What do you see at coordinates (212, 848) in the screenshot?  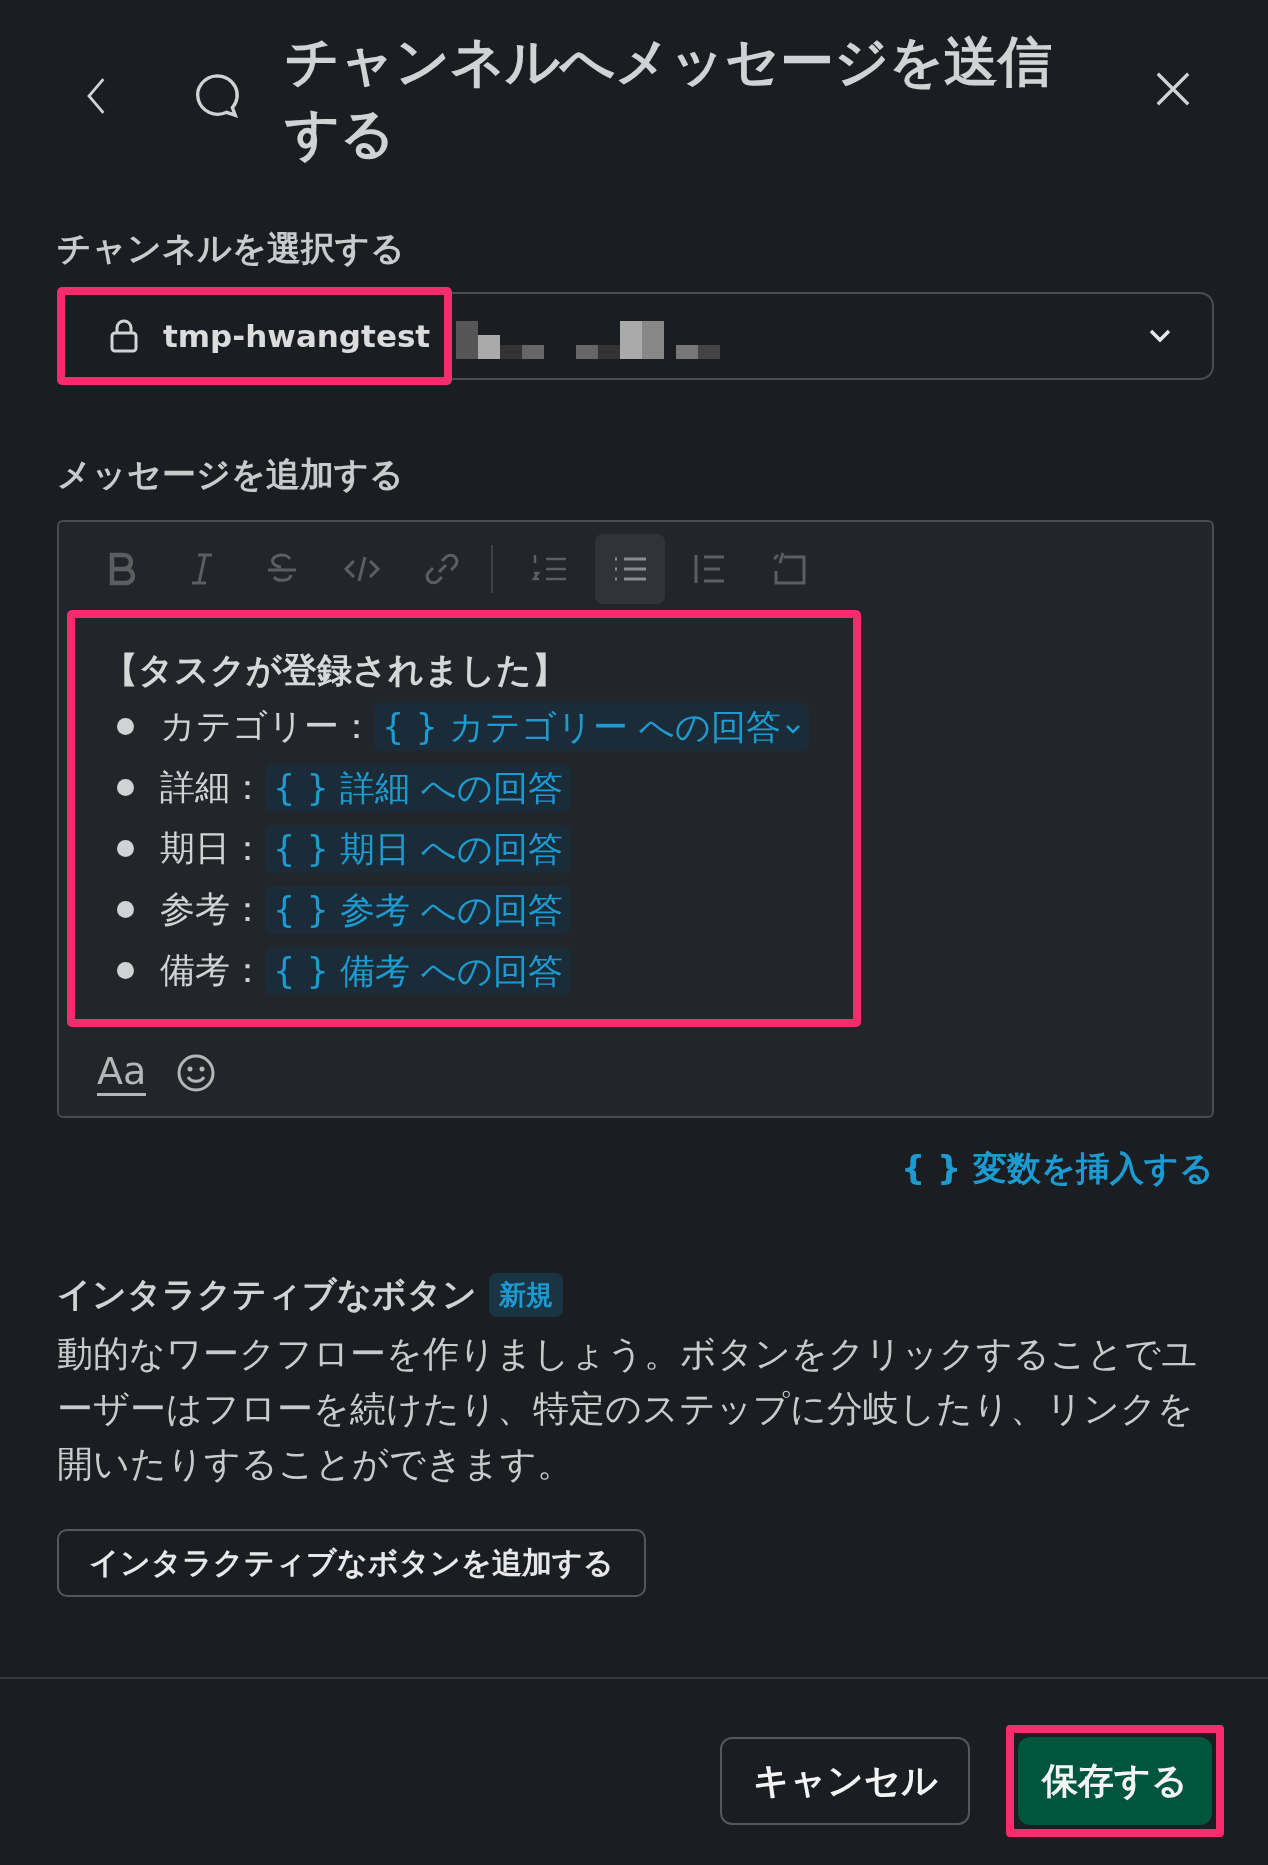 I see `item-label: 期日：` at bounding box center [212, 848].